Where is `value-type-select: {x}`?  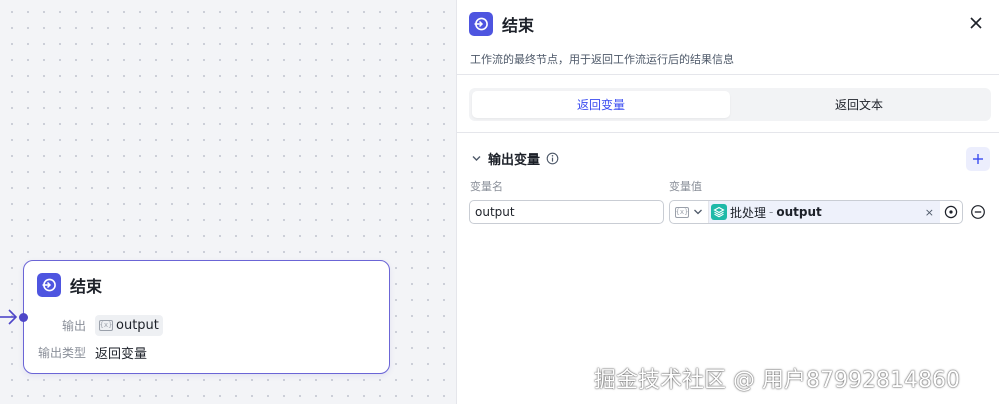 value-type-select: {x} is located at coordinates (689, 212).